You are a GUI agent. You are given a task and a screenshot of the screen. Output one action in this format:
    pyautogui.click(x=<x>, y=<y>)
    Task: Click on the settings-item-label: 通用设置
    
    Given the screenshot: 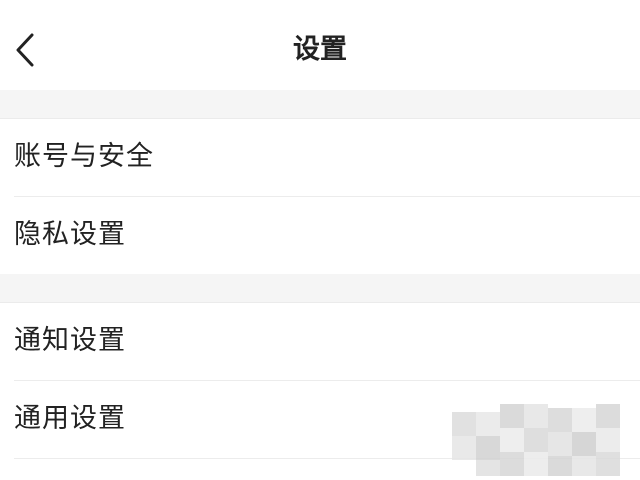 What is the action you would take?
    pyautogui.click(x=70, y=418)
    